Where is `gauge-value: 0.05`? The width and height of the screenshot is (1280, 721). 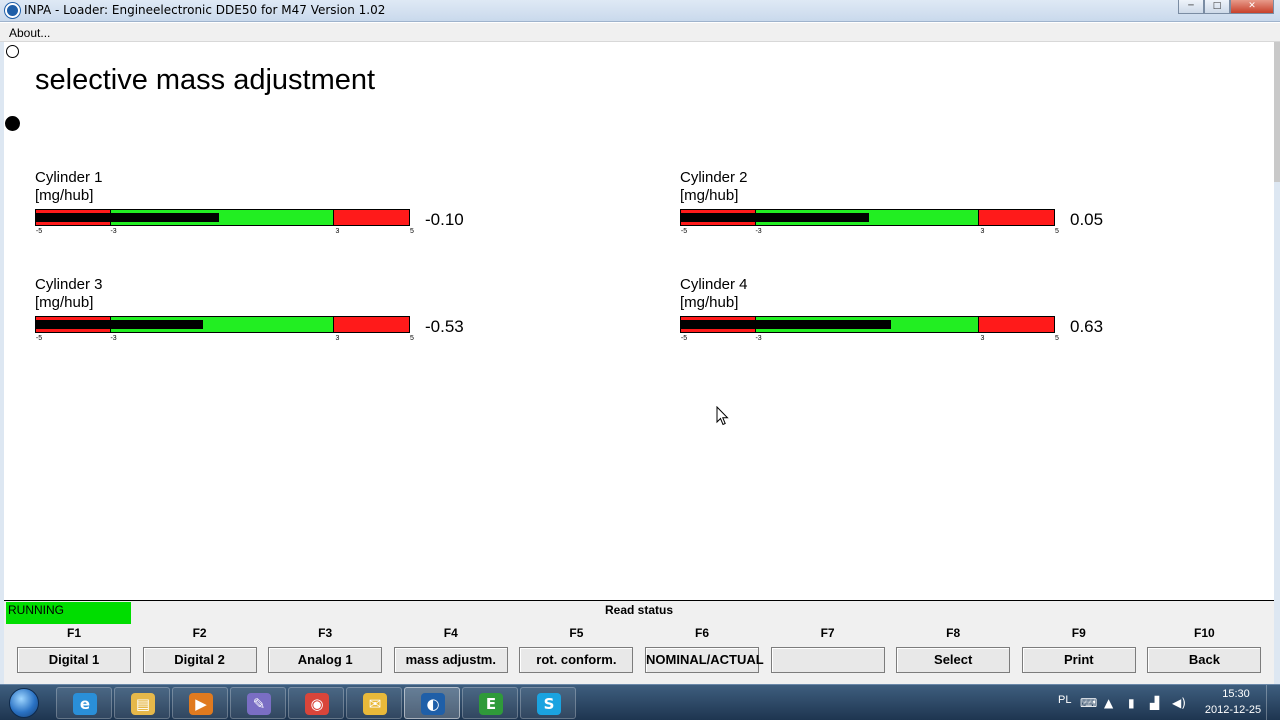 gauge-value: 0.05 is located at coordinates (1087, 219).